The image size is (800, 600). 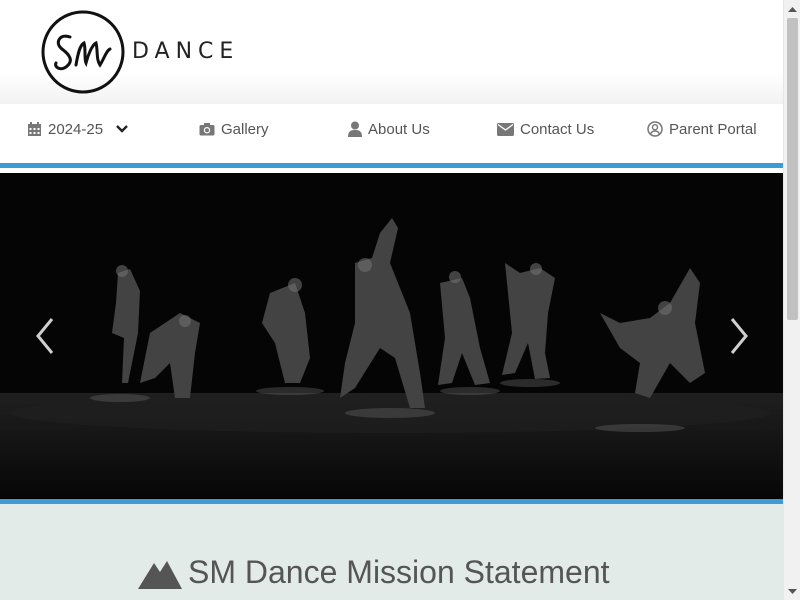 I want to click on nav-item-parent-portal: Parent Portal, so click(x=702, y=129).